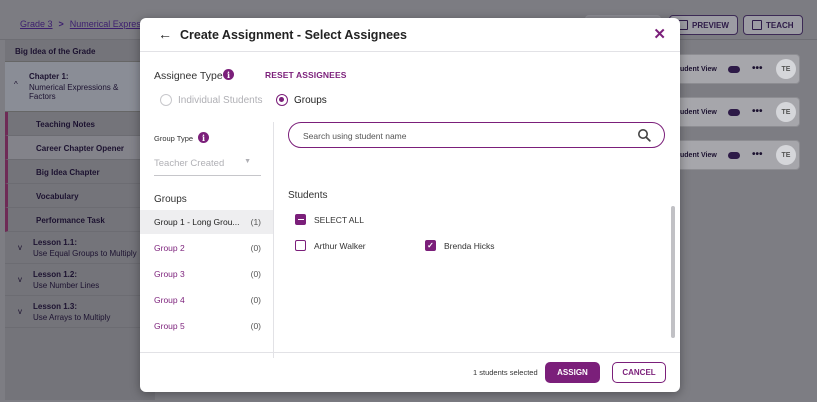 The image size is (817, 402). Describe the element at coordinates (80, 172) in the screenshot. I see `sidebar-item-big-idea-chapter: Big Idea Chapter` at that location.